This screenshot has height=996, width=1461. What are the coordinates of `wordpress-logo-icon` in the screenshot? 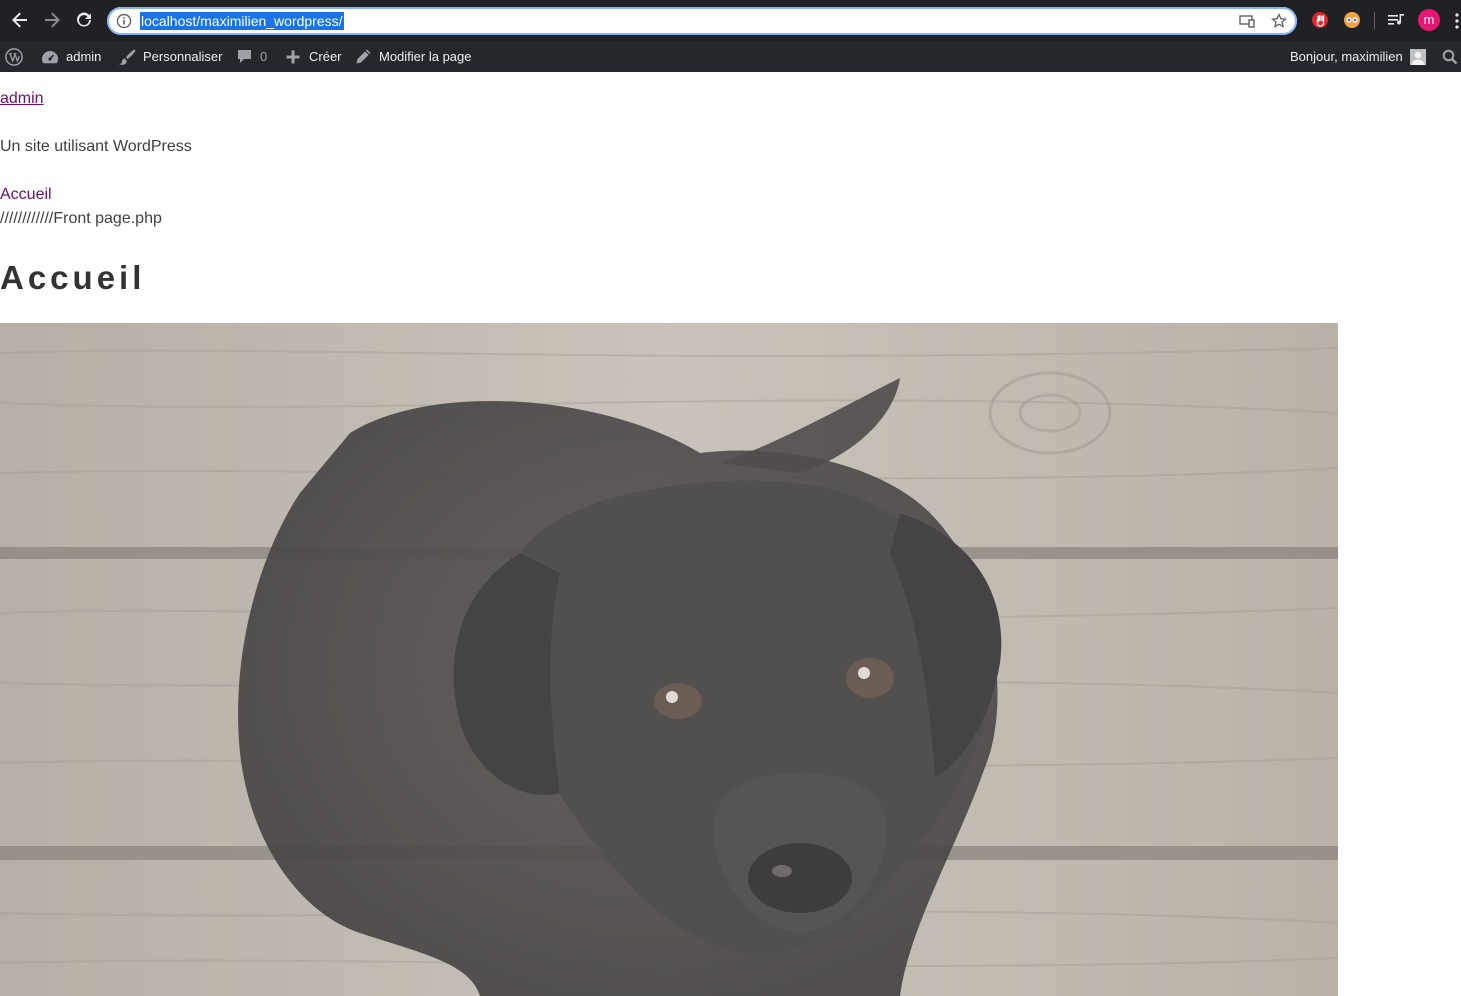 It's located at (14, 56).